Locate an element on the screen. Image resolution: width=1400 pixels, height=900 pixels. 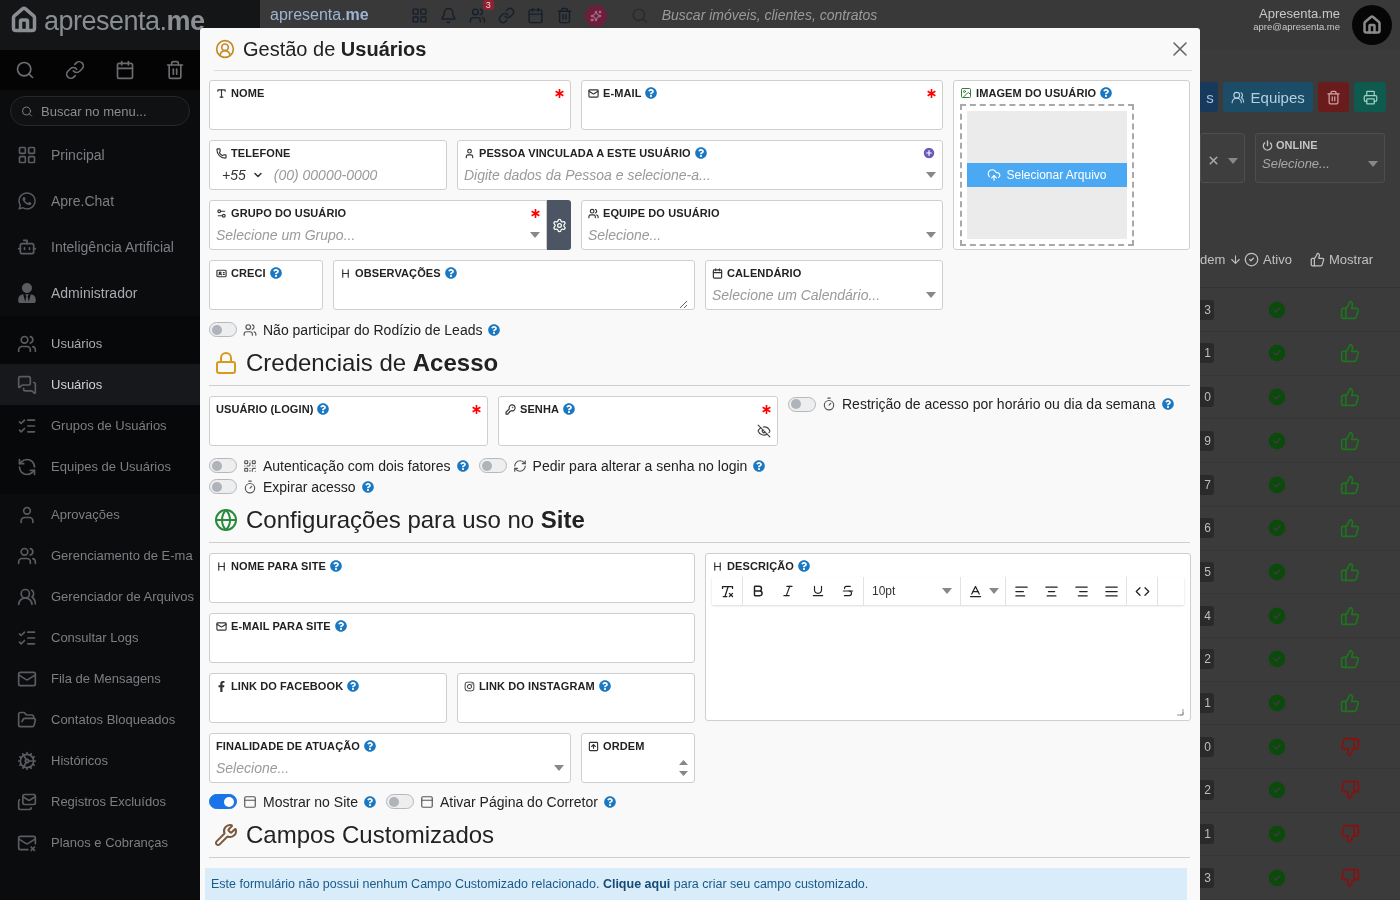
sidebar-item: Fila de Mensagens is located at coordinates (100, 678).